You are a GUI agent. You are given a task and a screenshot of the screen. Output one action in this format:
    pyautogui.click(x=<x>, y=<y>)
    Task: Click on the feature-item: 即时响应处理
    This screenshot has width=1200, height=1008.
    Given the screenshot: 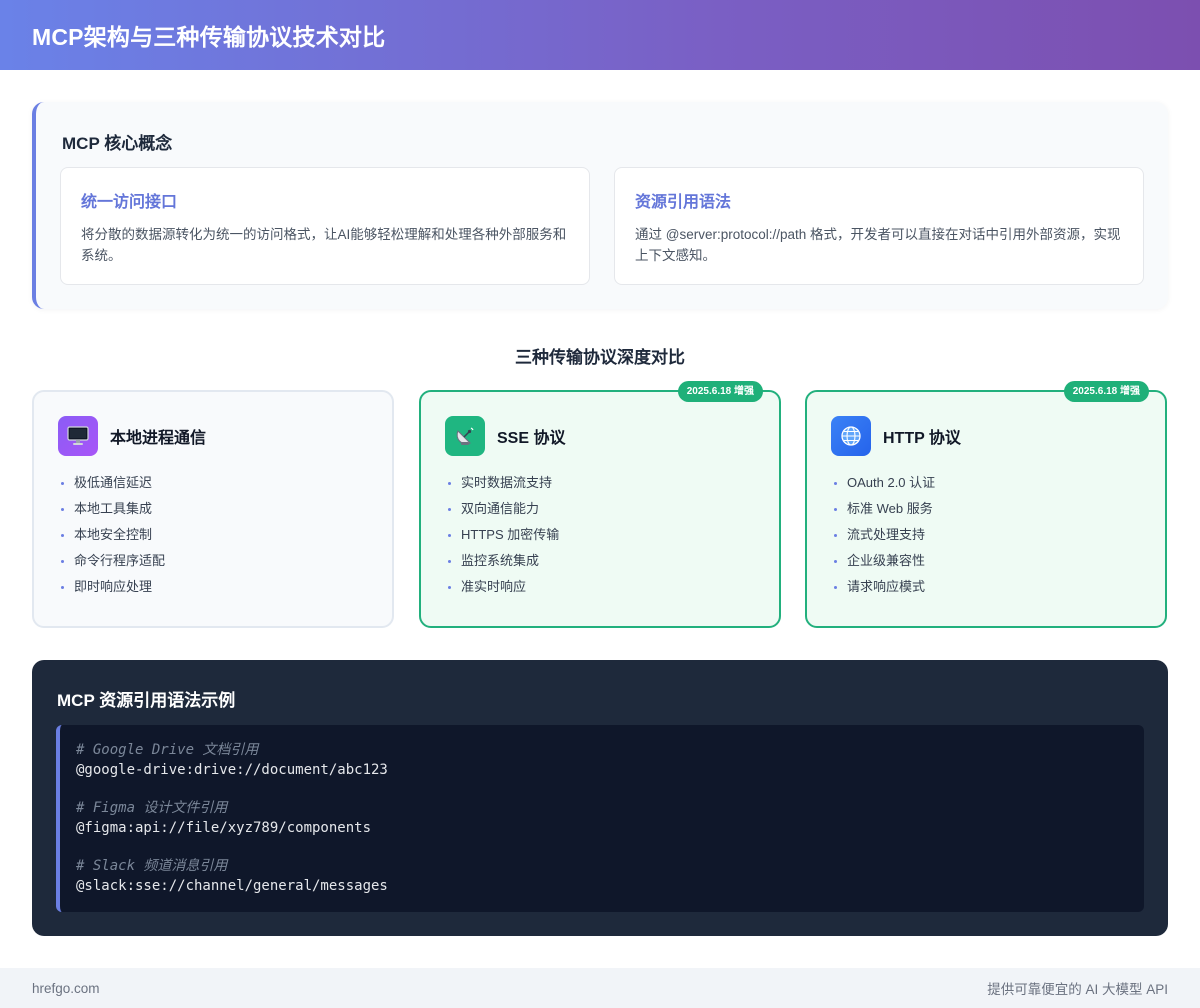 What is the action you would take?
    pyautogui.click(x=213, y=587)
    